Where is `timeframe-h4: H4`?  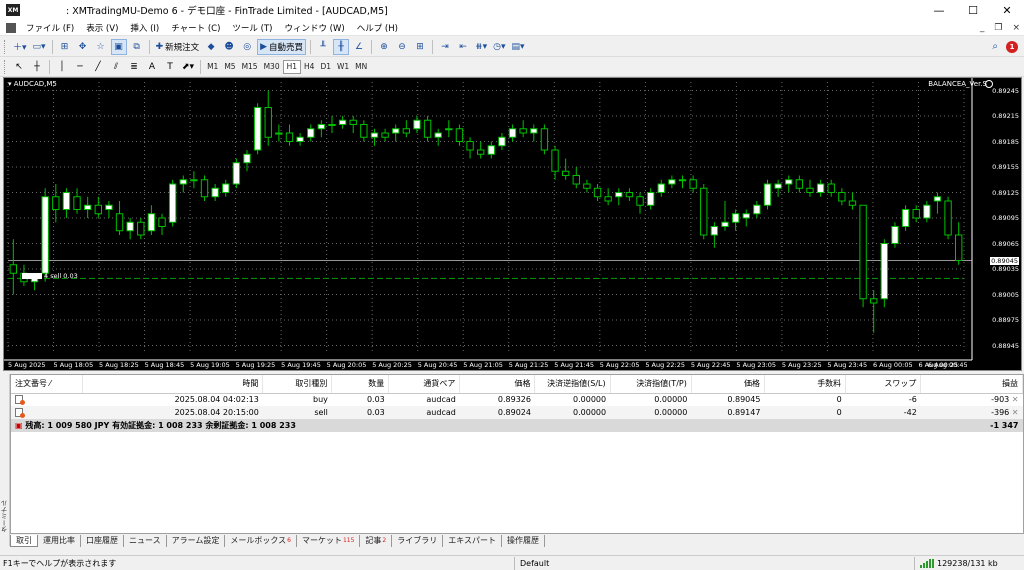 timeframe-h4: H4 is located at coordinates (309, 67).